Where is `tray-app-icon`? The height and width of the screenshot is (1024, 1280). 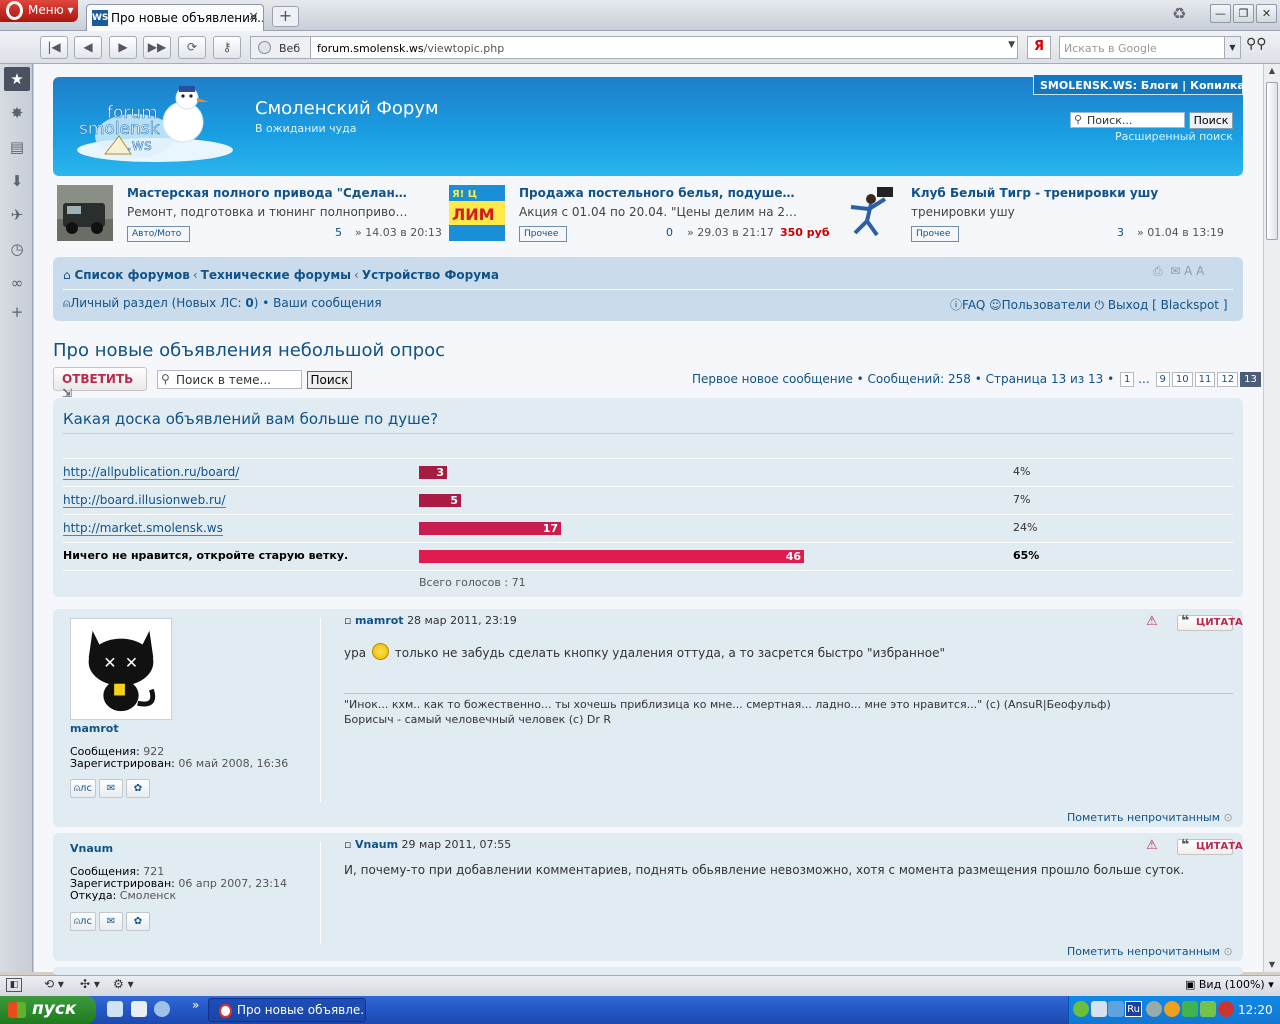
tray-app-icon is located at coordinates (1099, 1009).